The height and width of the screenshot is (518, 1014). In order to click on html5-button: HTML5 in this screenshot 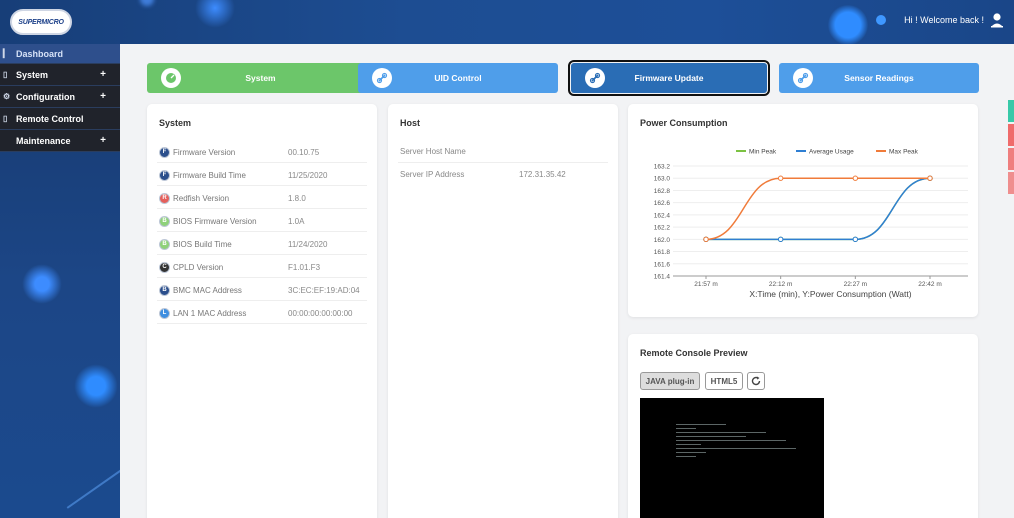, I will do `click(724, 381)`.